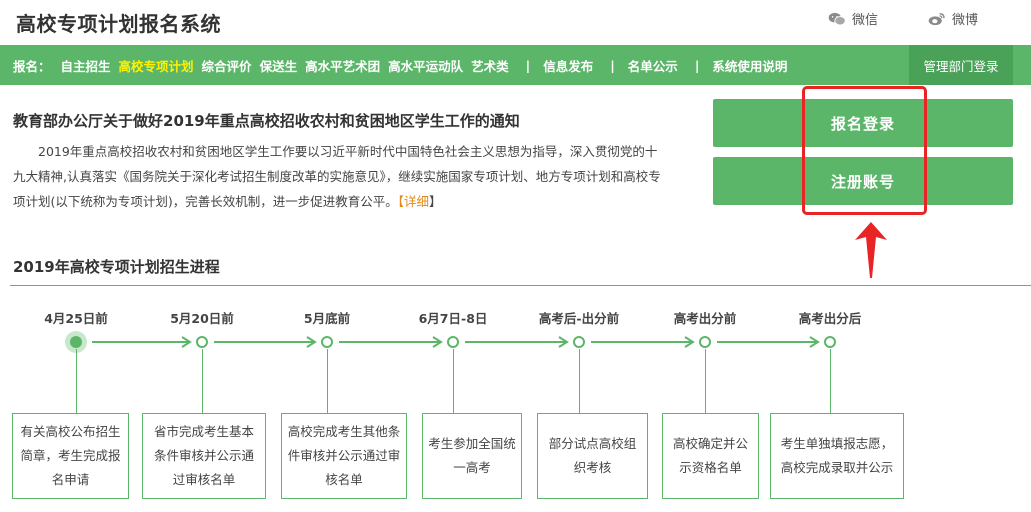 The height and width of the screenshot is (512, 1031). What do you see at coordinates (865, 20) in the screenshot?
I see `wechat-label: 微信` at bounding box center [865, 20].